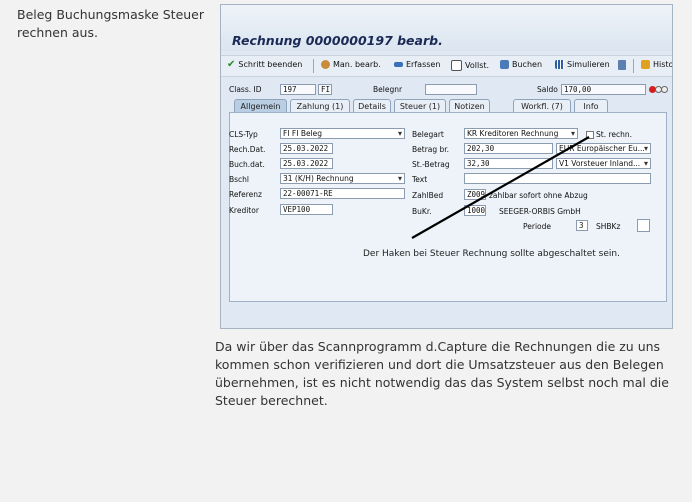  Describe the element at coordinates (582, 64) in the screenshot. I see `simulieren-button: Simulieren` at that location.